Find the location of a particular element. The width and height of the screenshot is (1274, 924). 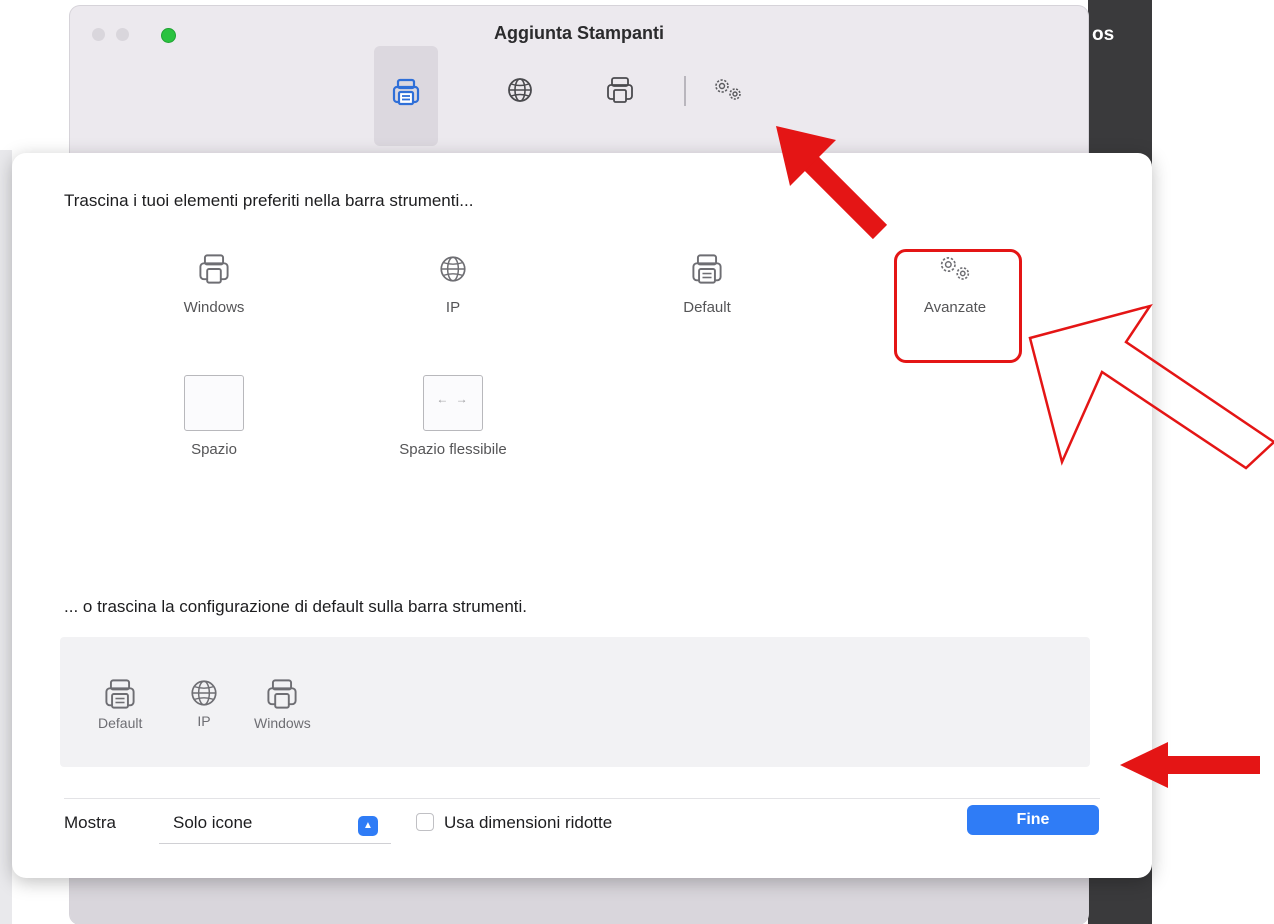

display-mode-value: Solo icone is located at coordinates (213, 822).